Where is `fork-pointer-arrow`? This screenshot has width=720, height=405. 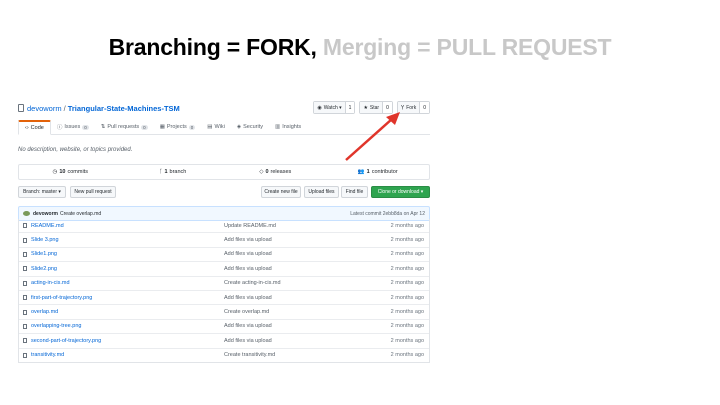 fork-pointer-arrow is located at coordinates (372, 136).